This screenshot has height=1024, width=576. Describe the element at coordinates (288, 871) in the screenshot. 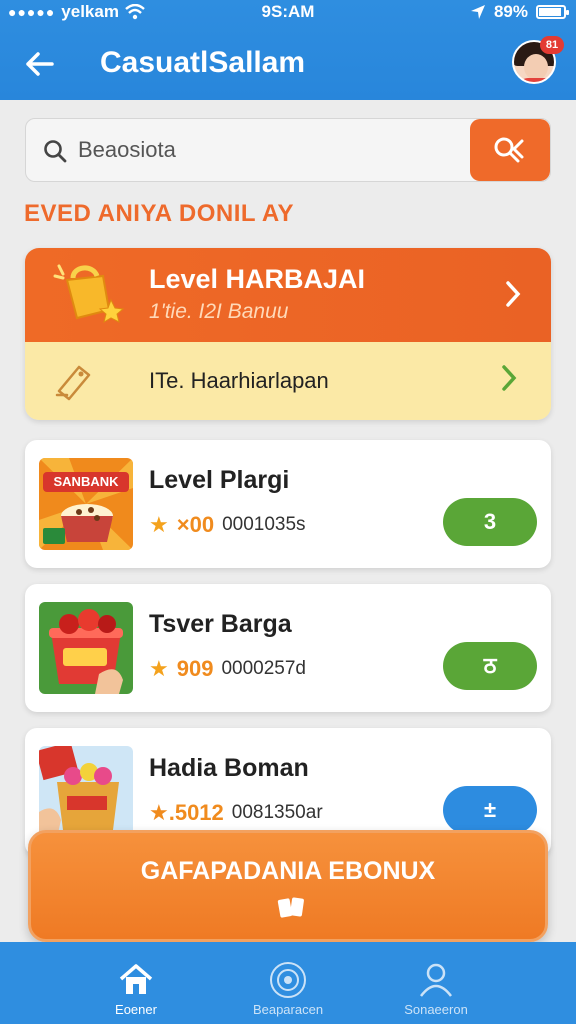

I see `cta-label: GAFAPADANIA EBONUX` at that location.